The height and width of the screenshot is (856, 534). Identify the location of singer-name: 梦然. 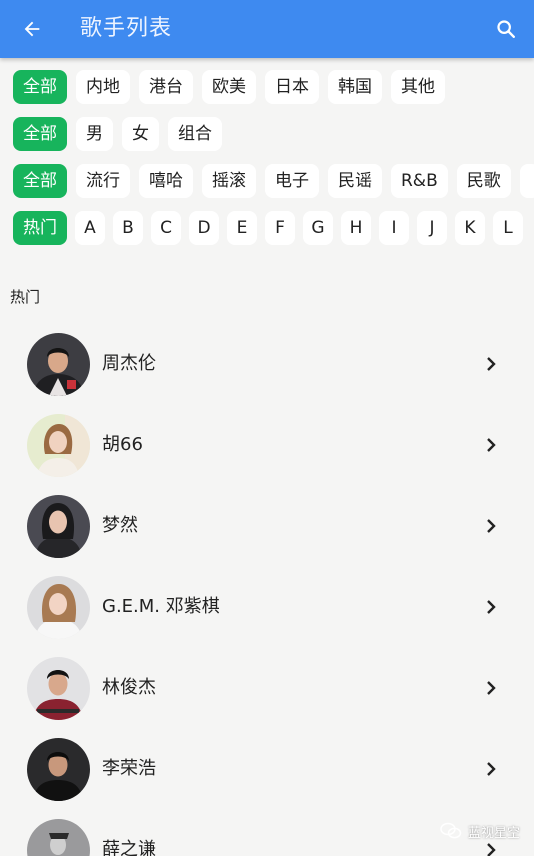
(120, 525).